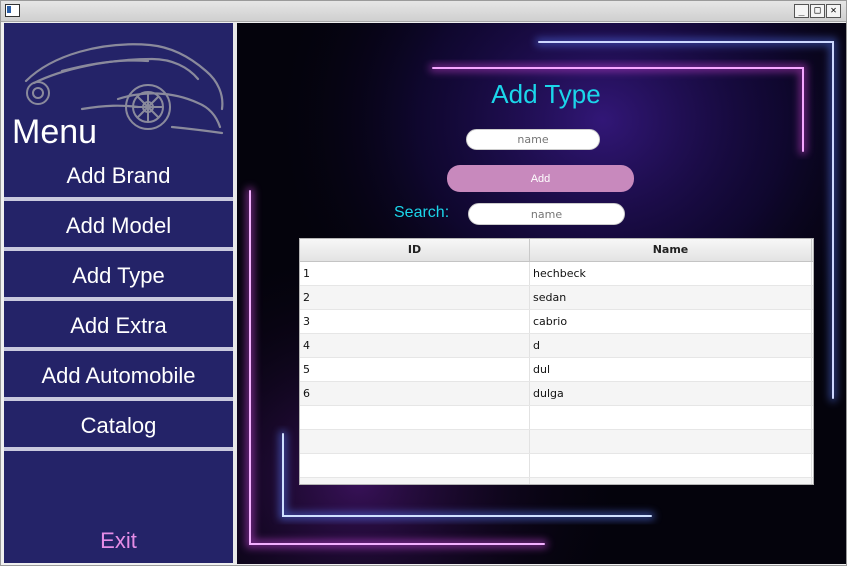 The width and height of the screenshot is (847, 566). I want to click on search-input, so click(546, 214).